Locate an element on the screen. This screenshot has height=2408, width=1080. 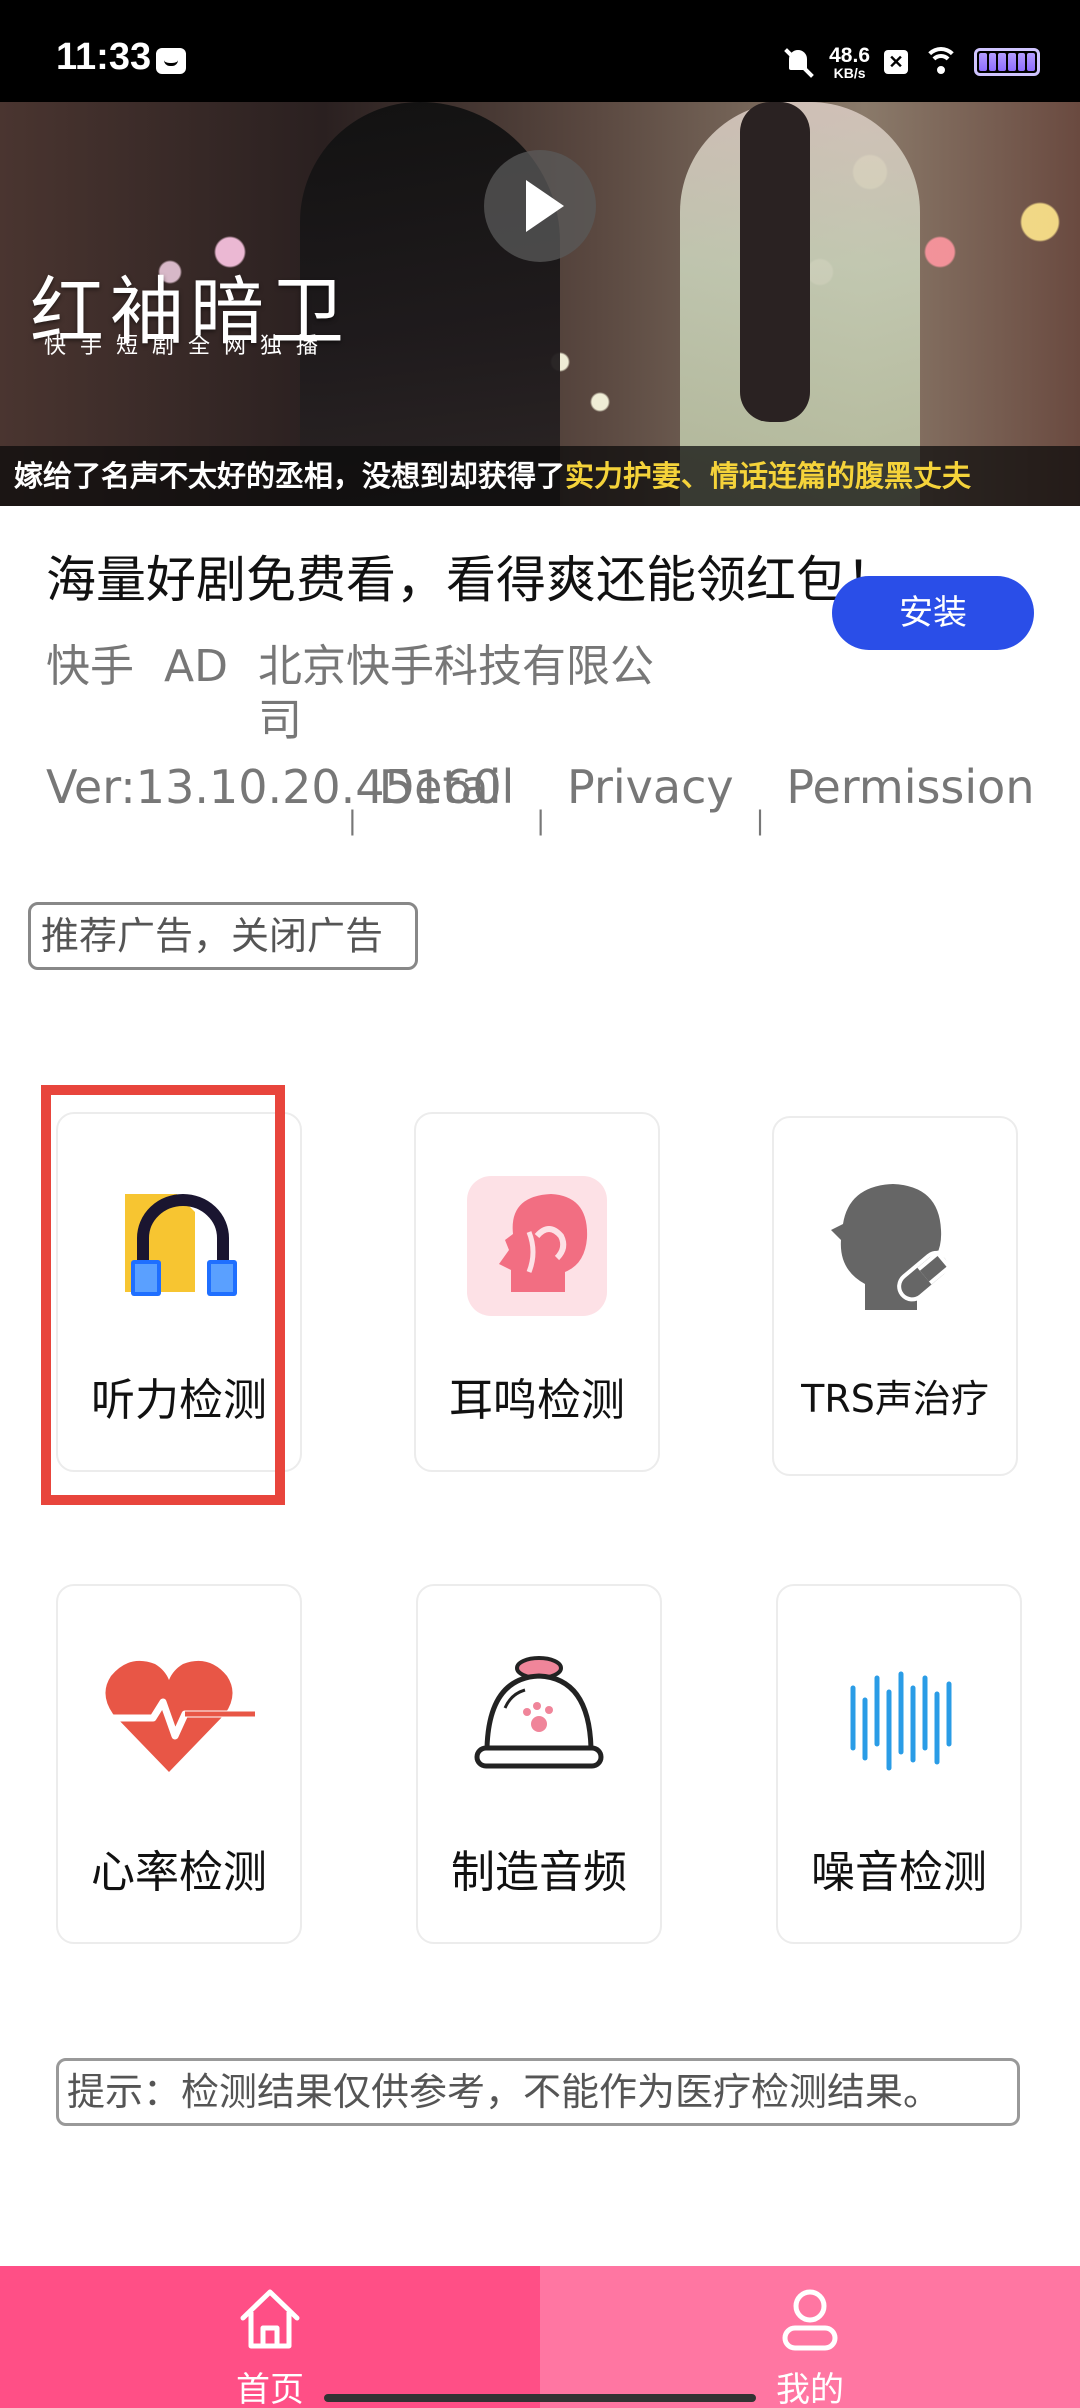
feature-card-make-audio: 制造音频 is located at coordinates (539, 1764).